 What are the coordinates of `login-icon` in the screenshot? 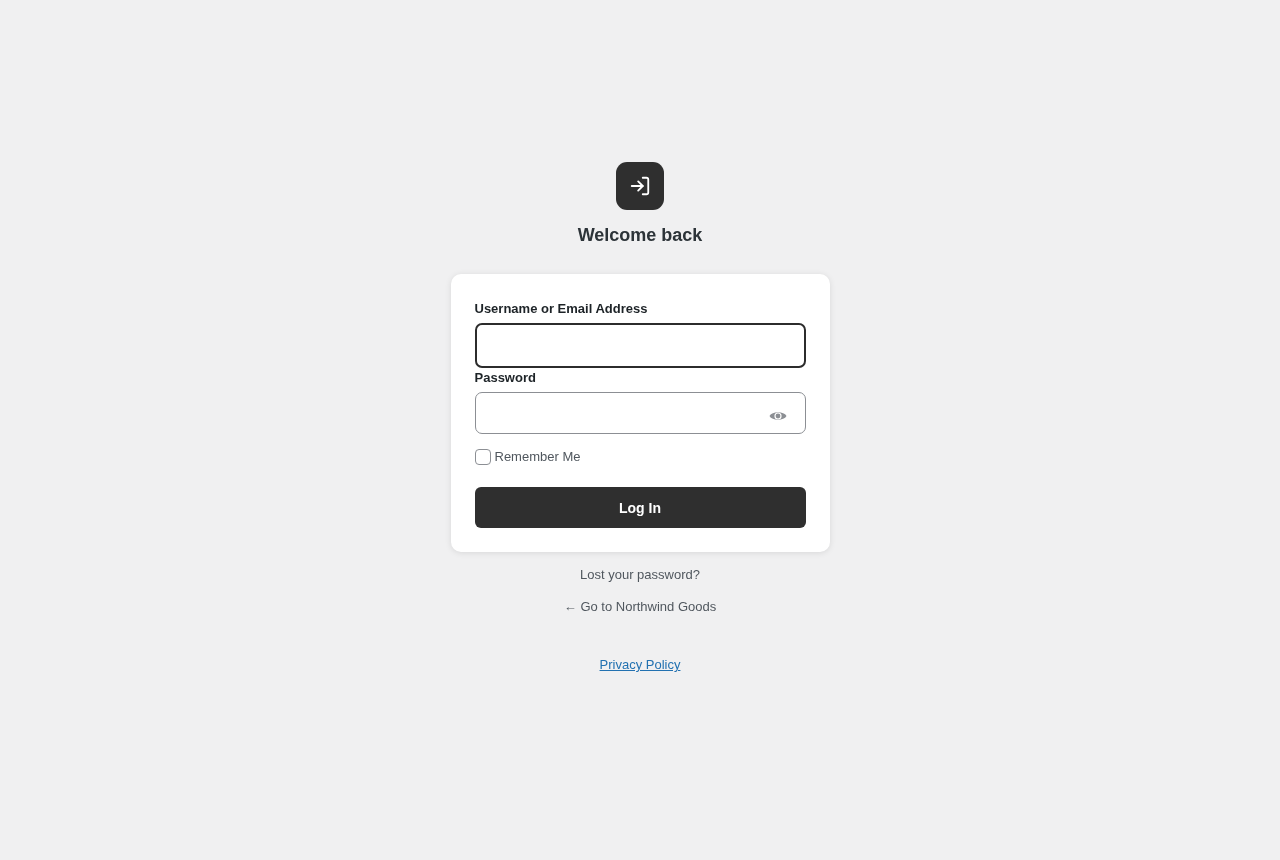 It's located at (640, 186).